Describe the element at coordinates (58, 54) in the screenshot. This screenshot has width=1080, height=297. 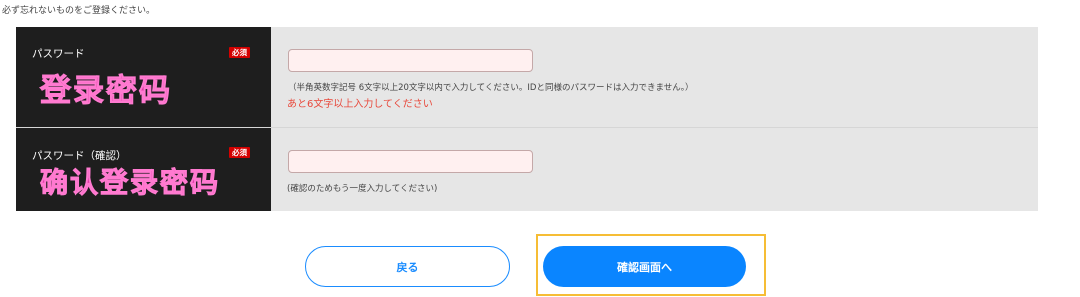
I see `password-label: パスワード` at that location.